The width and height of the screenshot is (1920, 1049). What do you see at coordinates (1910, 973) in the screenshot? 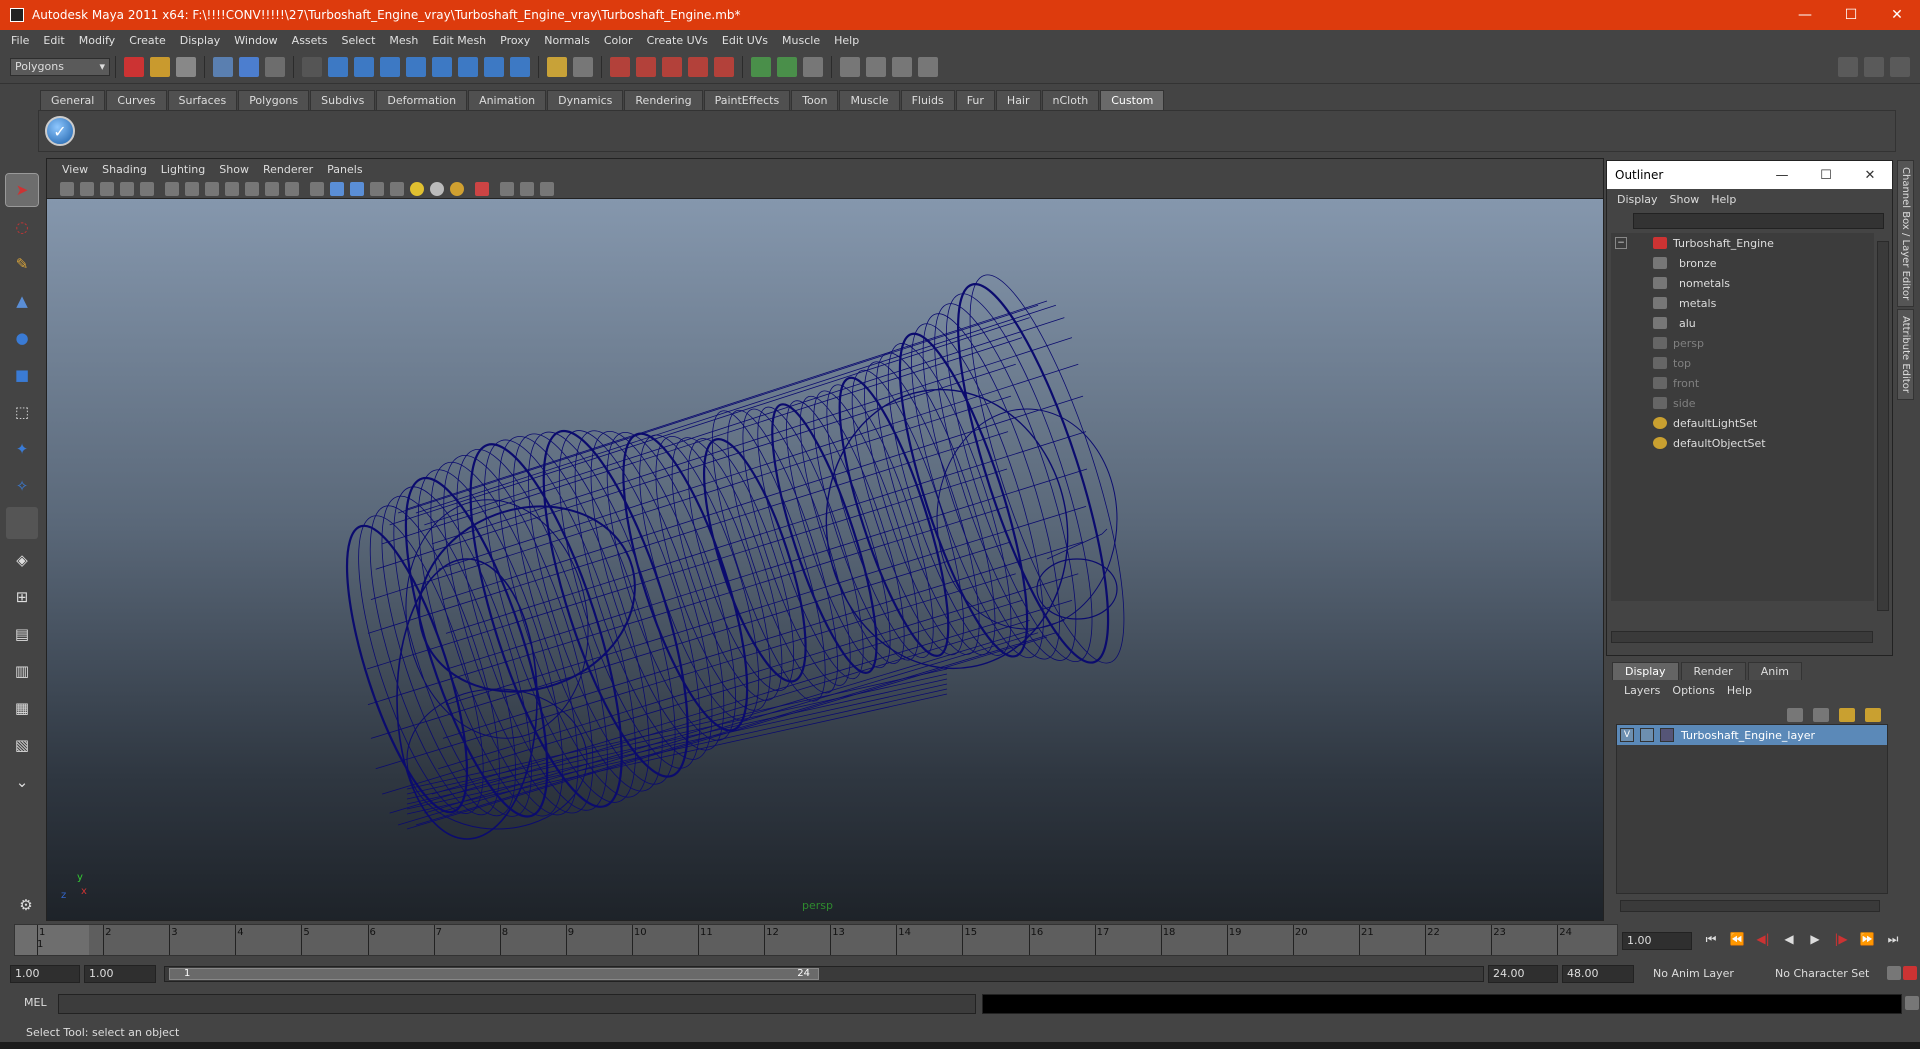
I see `animation-preferences-icon` at bounding box center [1910, 973].